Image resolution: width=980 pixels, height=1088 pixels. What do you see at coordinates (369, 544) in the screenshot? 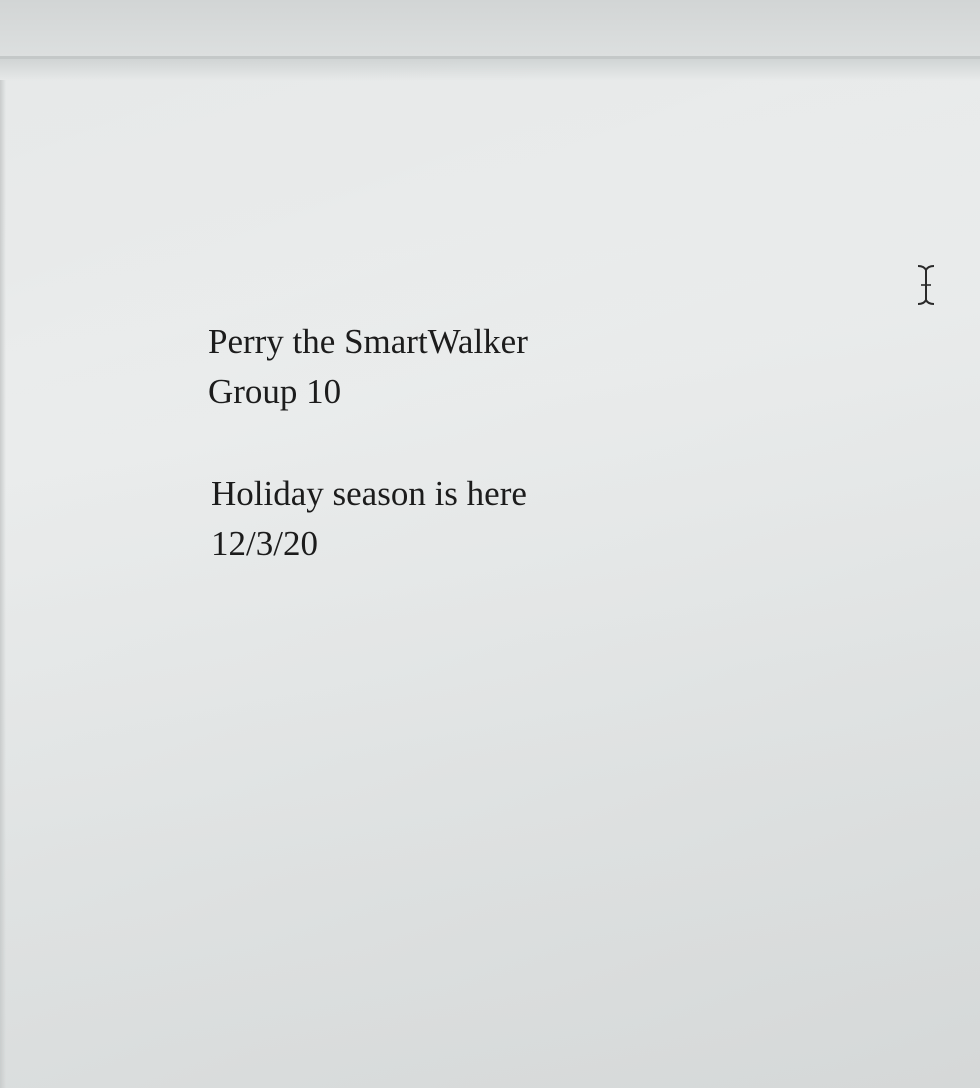
I see `entry-date-line: 12/3/20` at bounding box center [369, 544].